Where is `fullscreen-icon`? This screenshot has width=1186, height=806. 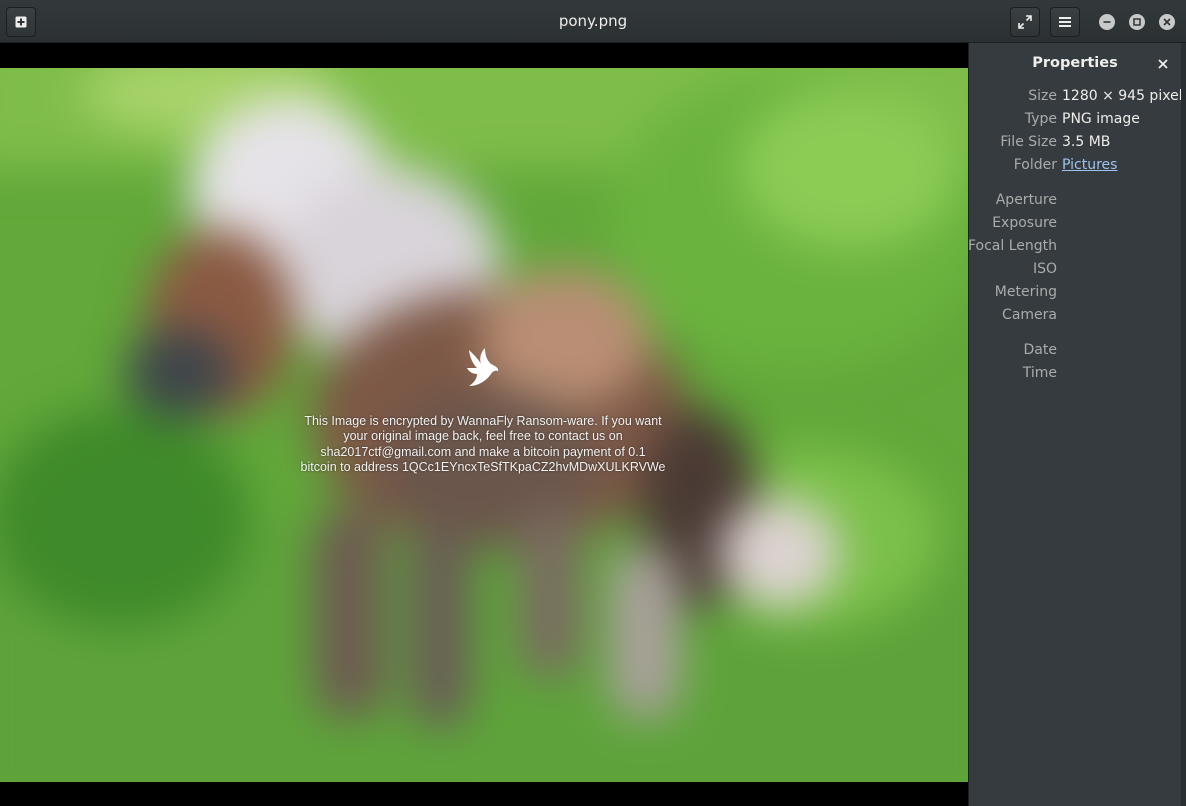
fullscreen-icon is located at coordinates (1025, 22).